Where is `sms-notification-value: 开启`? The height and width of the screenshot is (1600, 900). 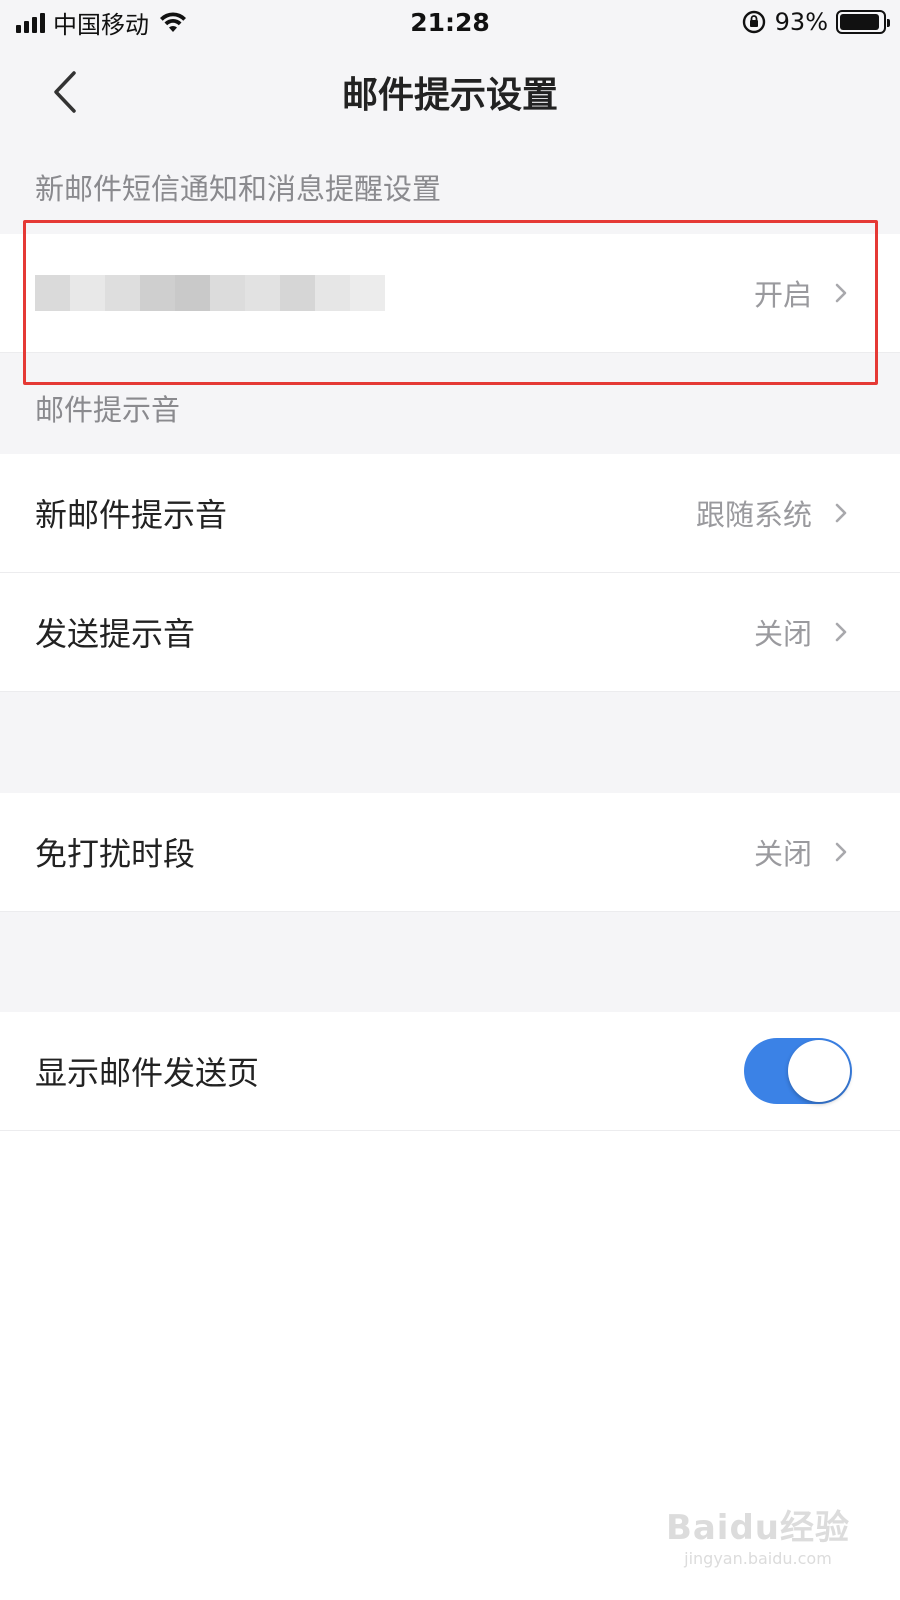
sms-notification-value: 开启 is located at coordinates (782, 295).